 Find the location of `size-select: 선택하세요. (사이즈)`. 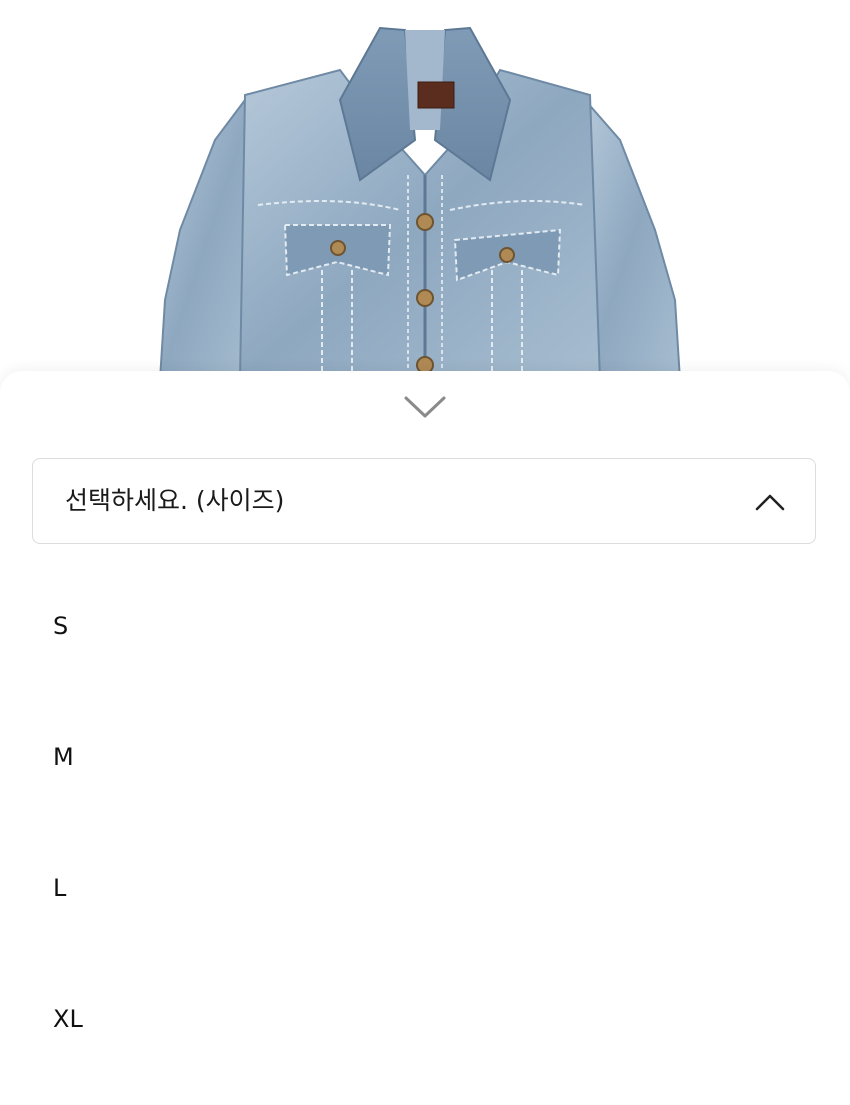

size-select: 선택하세요. (사이즈) is located at coordinates (424, 501).